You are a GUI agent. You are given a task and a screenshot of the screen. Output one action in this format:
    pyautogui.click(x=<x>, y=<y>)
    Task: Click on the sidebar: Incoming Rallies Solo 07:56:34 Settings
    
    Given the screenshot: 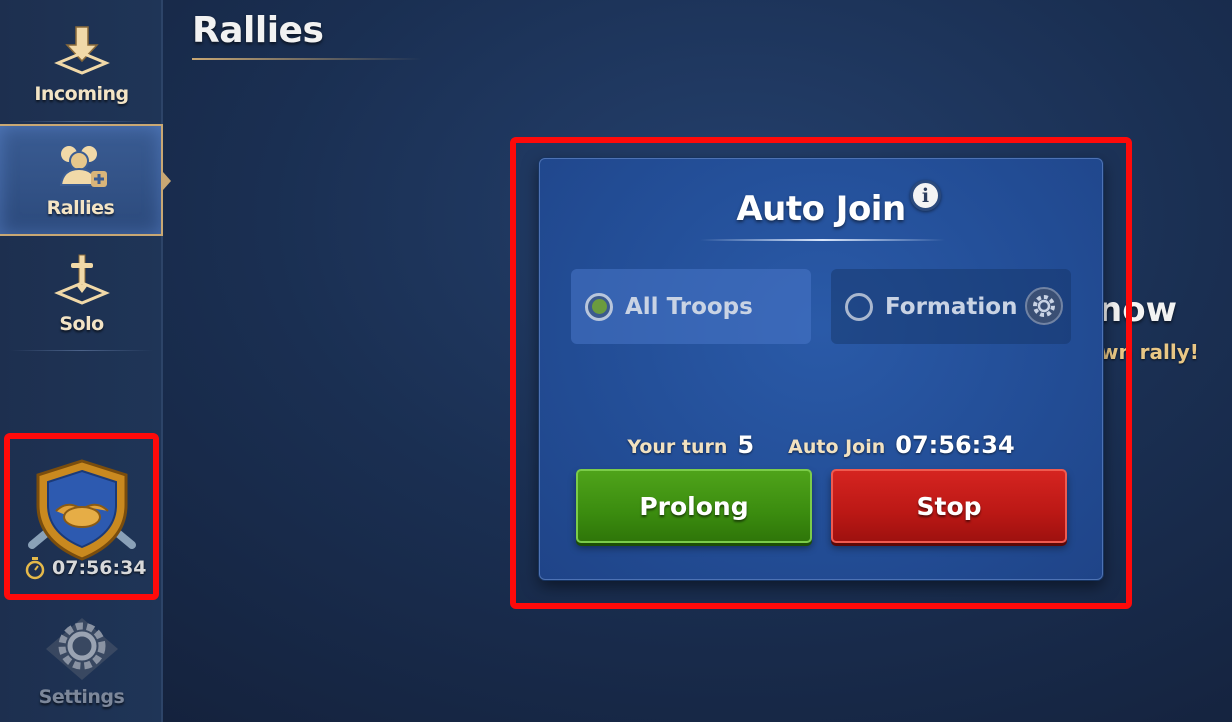 What is the action you would take?
    pyautogui.click(x=85, y=361)
    